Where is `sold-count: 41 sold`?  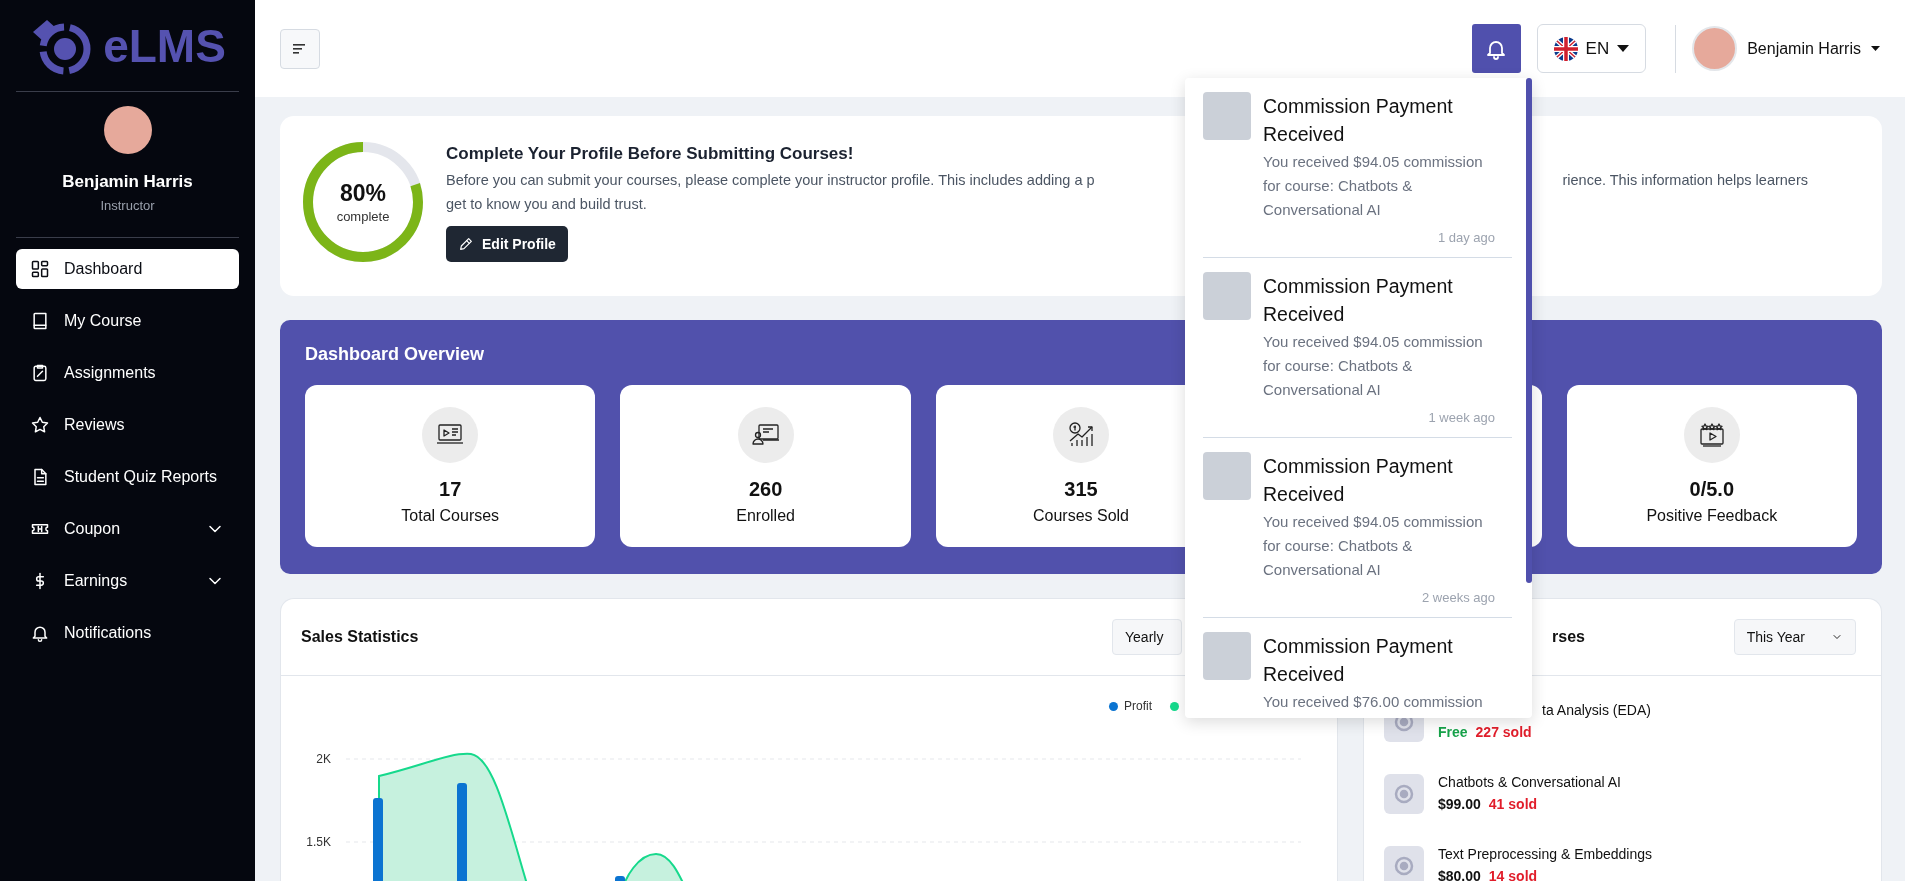
sold-count: 41 sold is located at coordinates (1513, 804).